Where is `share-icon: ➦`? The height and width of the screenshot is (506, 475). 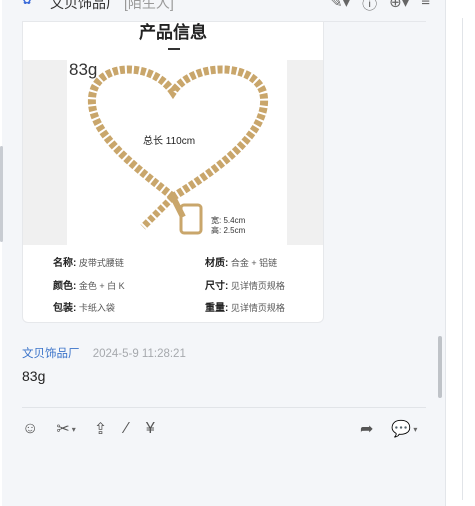 share-icon: ➦ is located at coordinates (366, 429).